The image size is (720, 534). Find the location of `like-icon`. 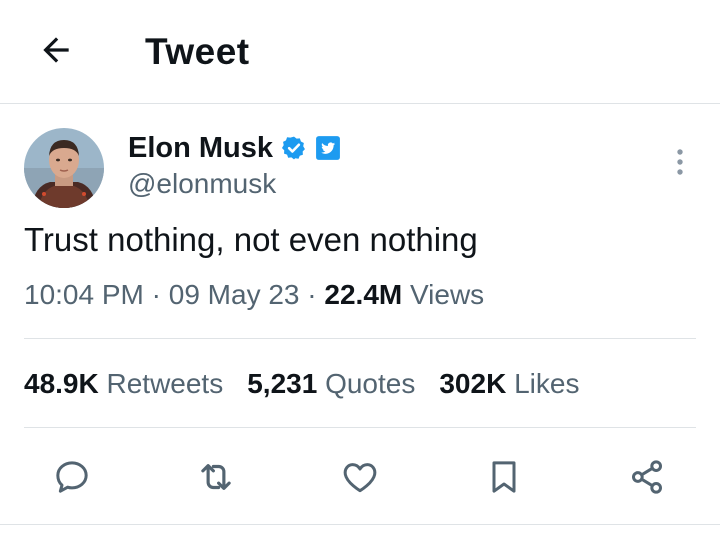

like-icon is located at coordinates (360, 478).